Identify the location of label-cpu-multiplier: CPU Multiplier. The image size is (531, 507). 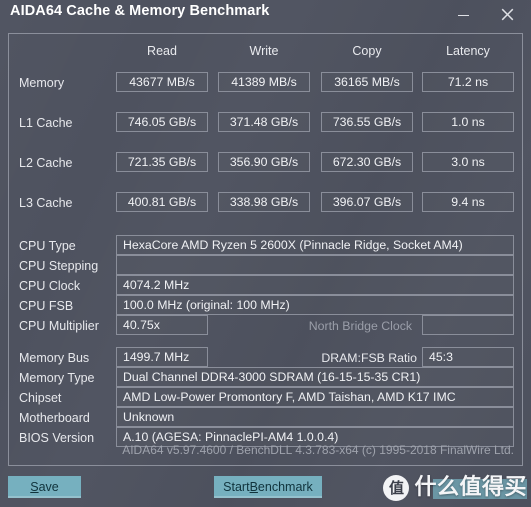
(59, 326).